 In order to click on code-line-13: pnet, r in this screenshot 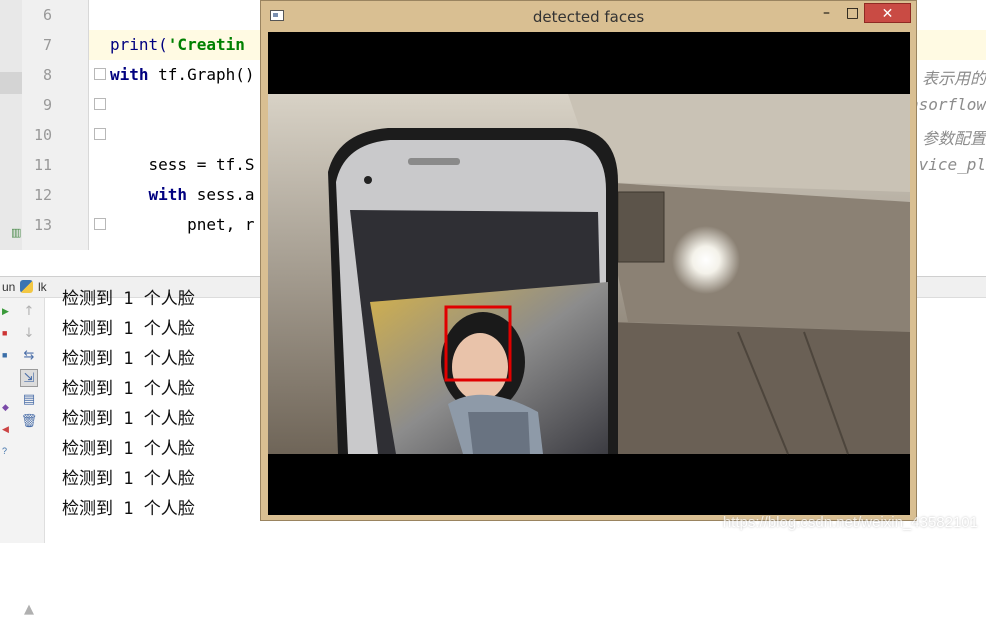, I will do `click(182, 224)`.